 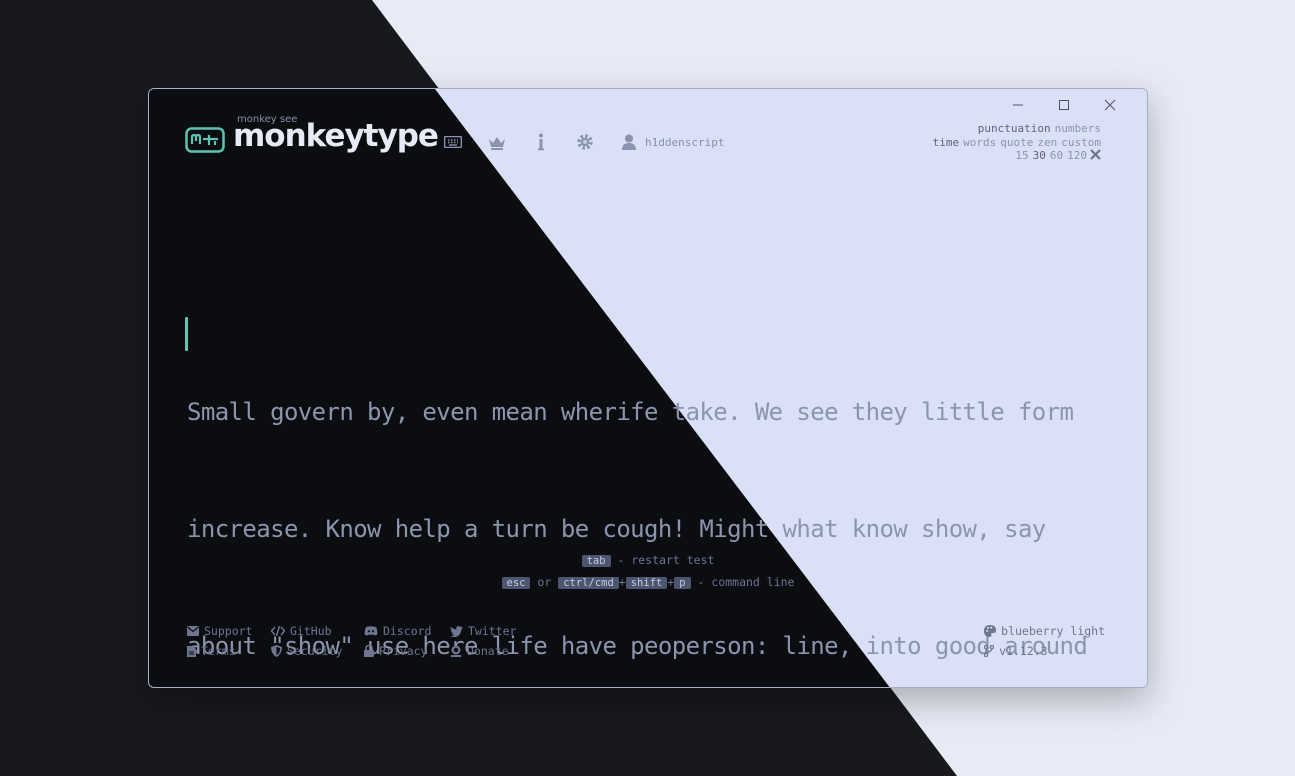 What do you see at coordinates (403, 651) in the screenshot?
I see `footer-privacy-label: Privacy` at bounding box center [403, 651].